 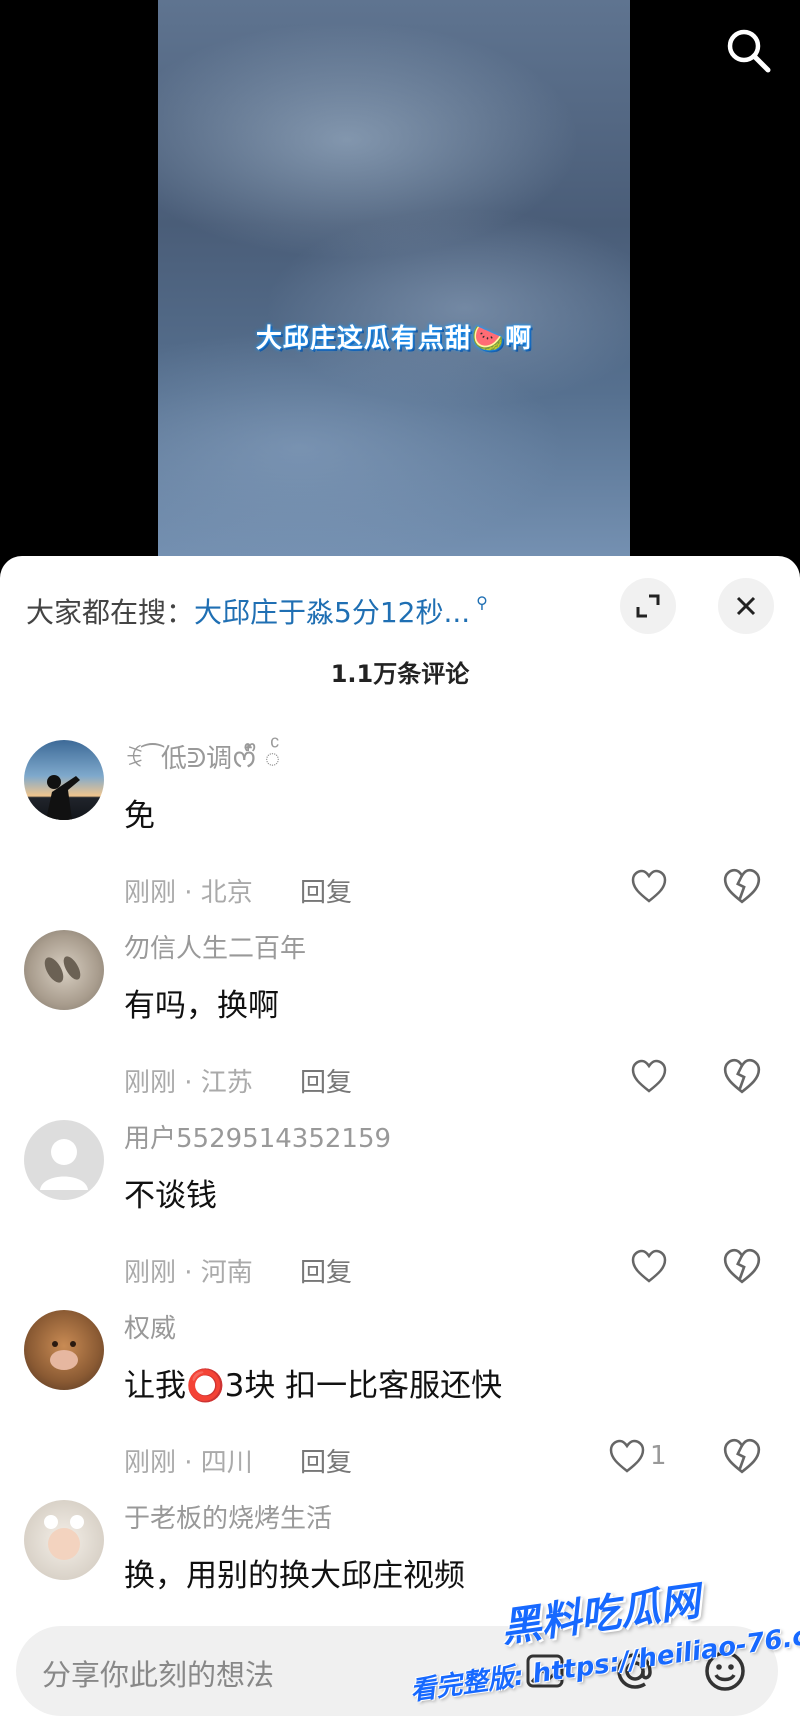 I want to click on like-count: 1, so click(x=658, y=1456).